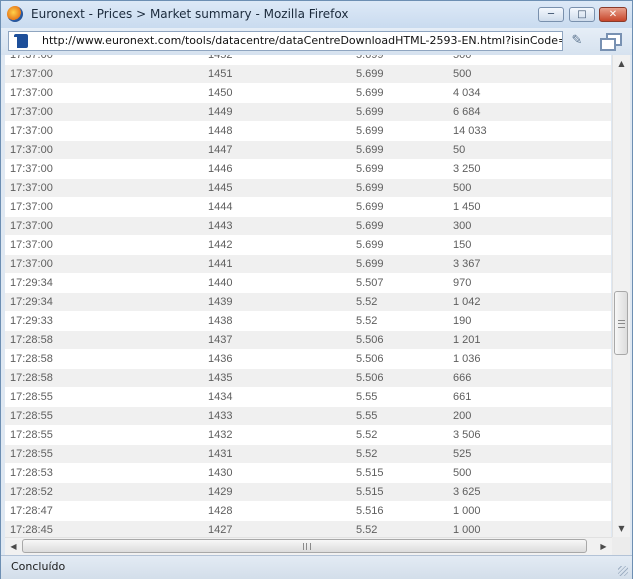  What do you see at coordinates (15, 14) in the screenshot?
I see `firefox-logo-icon` at bounding box center [15, 14].